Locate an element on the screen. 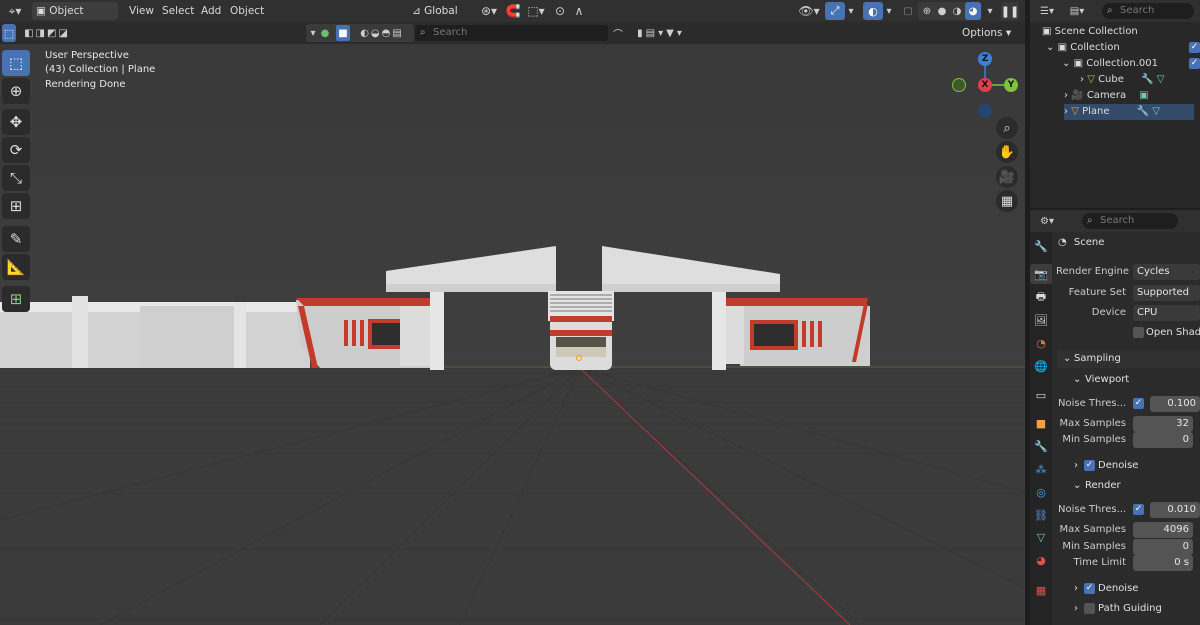  orientation-dropdown: ⊿ Global ▾ is located at coordinates (439, 18).